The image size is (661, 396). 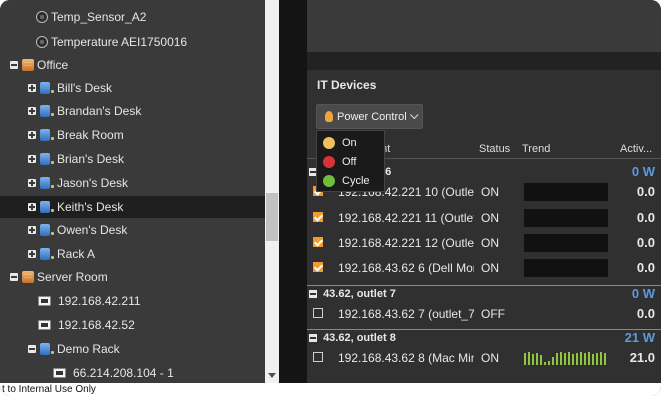 I want to click on tree-item-rack-a: Rack A, so click(x=61, y=254).